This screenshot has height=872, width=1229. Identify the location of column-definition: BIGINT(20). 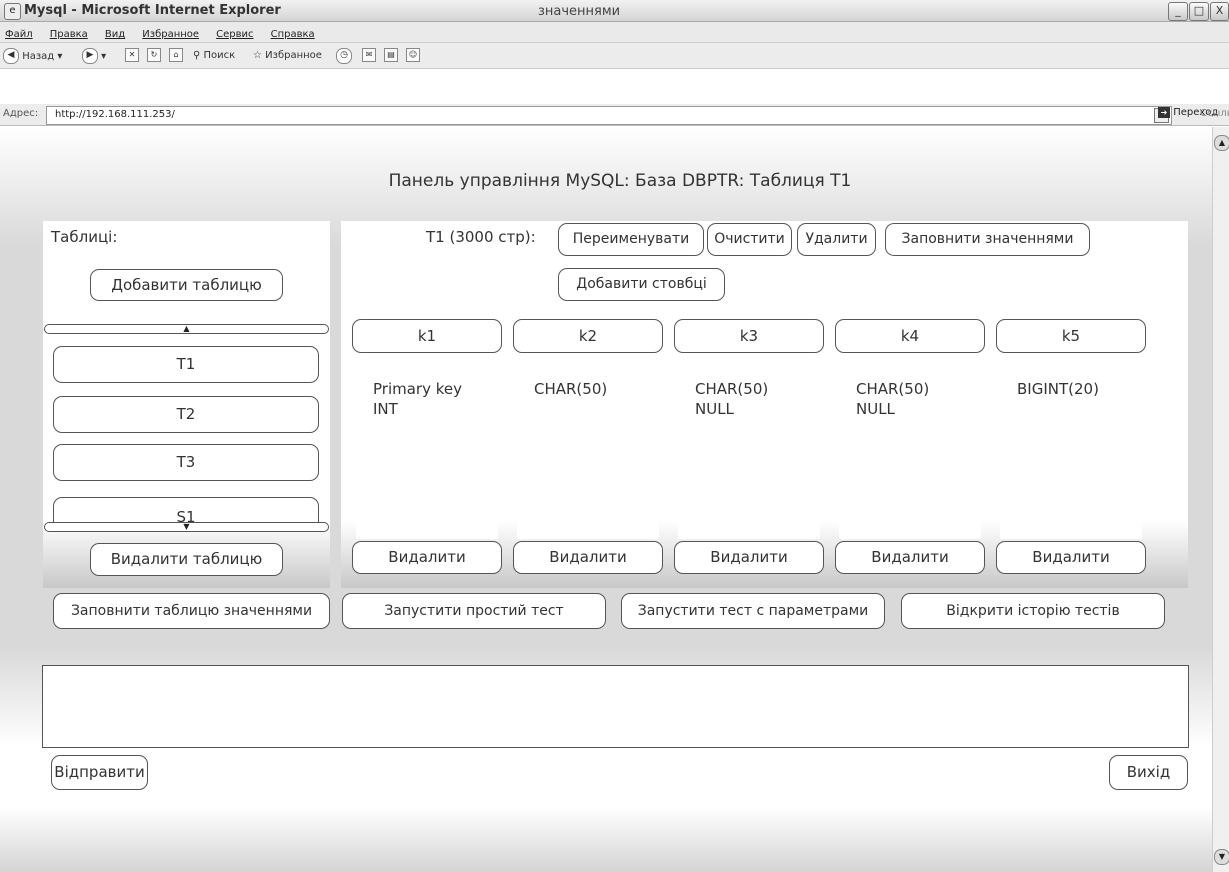
(1071, 446).